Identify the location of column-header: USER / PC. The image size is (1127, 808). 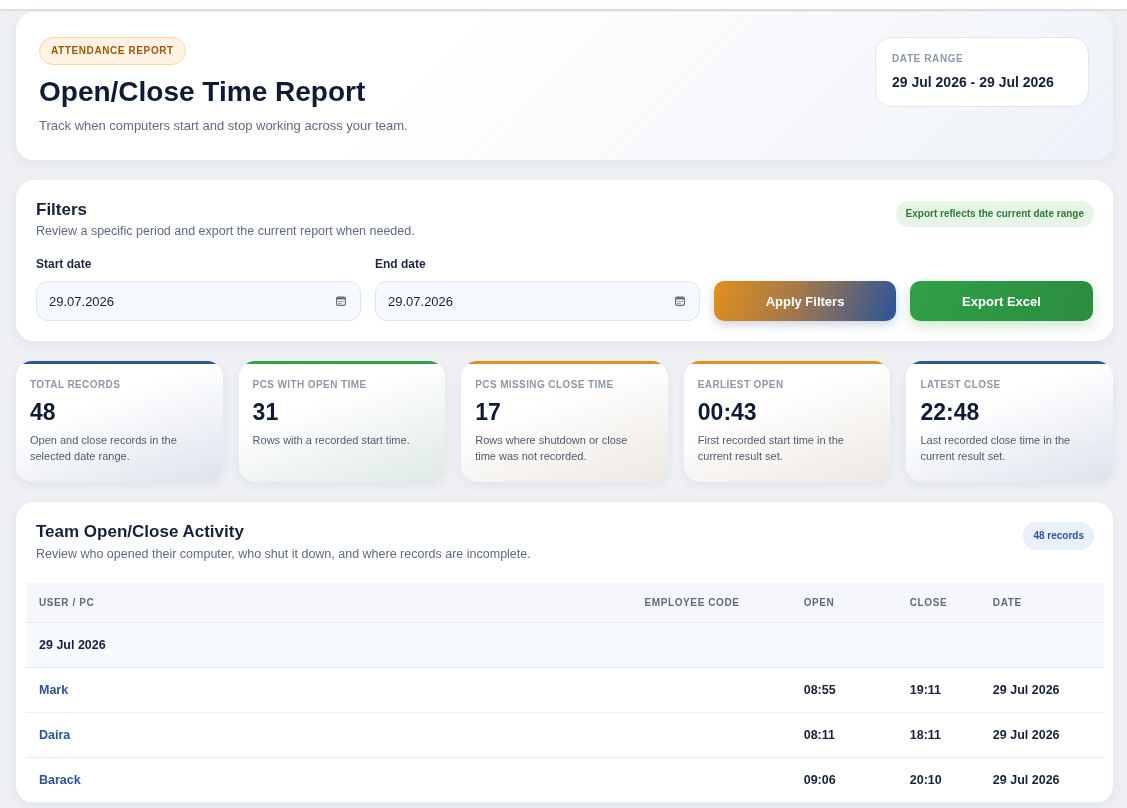
(329, 602).